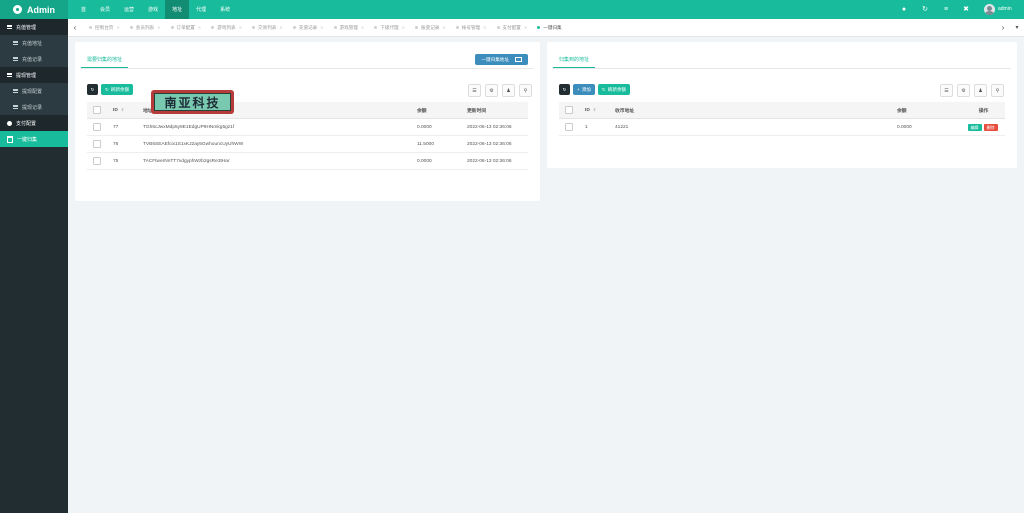 This screenshot has height=513, width=1024. What do you see at coordinates (105, 60) in the screenshot?
I see `panel-tab-title: 需要归集的地址` at bounding box center [105, 60].